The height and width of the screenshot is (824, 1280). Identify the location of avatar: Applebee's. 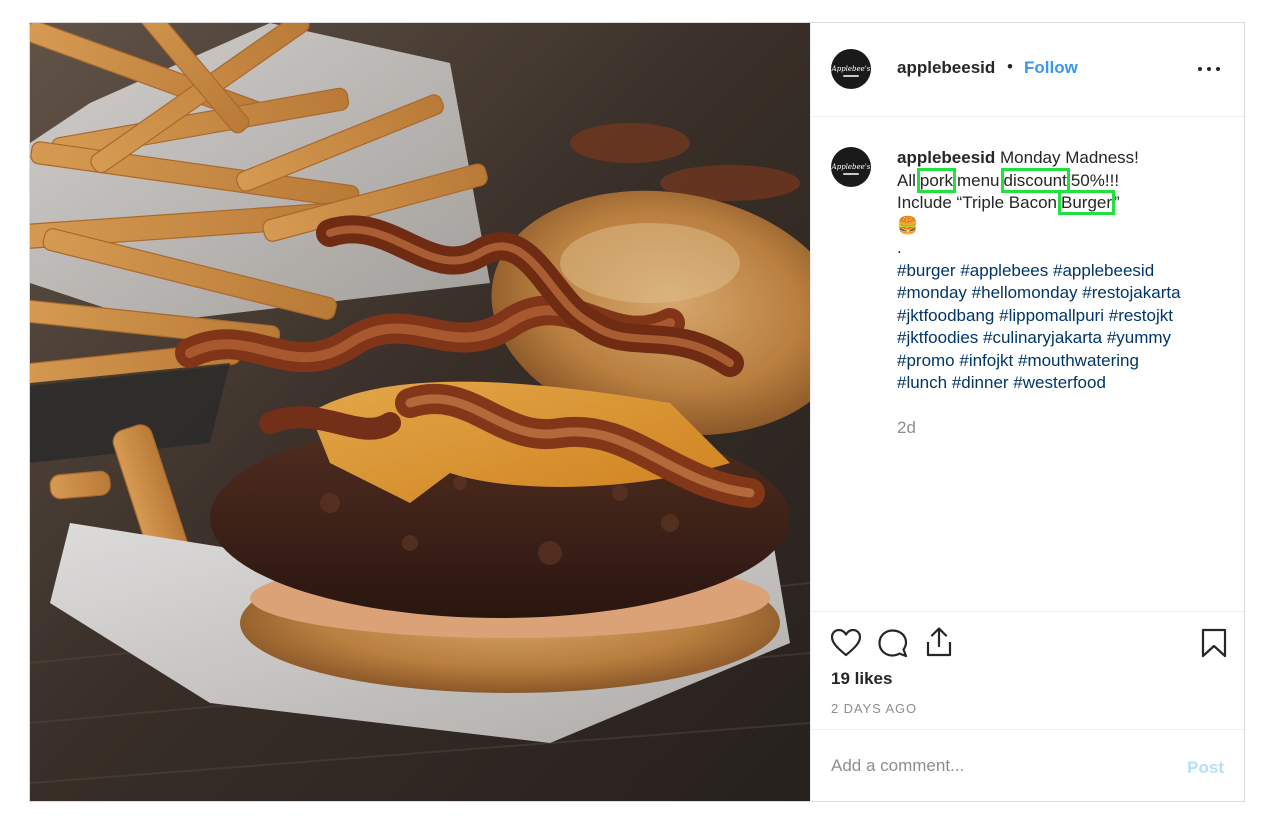
(851, 69).